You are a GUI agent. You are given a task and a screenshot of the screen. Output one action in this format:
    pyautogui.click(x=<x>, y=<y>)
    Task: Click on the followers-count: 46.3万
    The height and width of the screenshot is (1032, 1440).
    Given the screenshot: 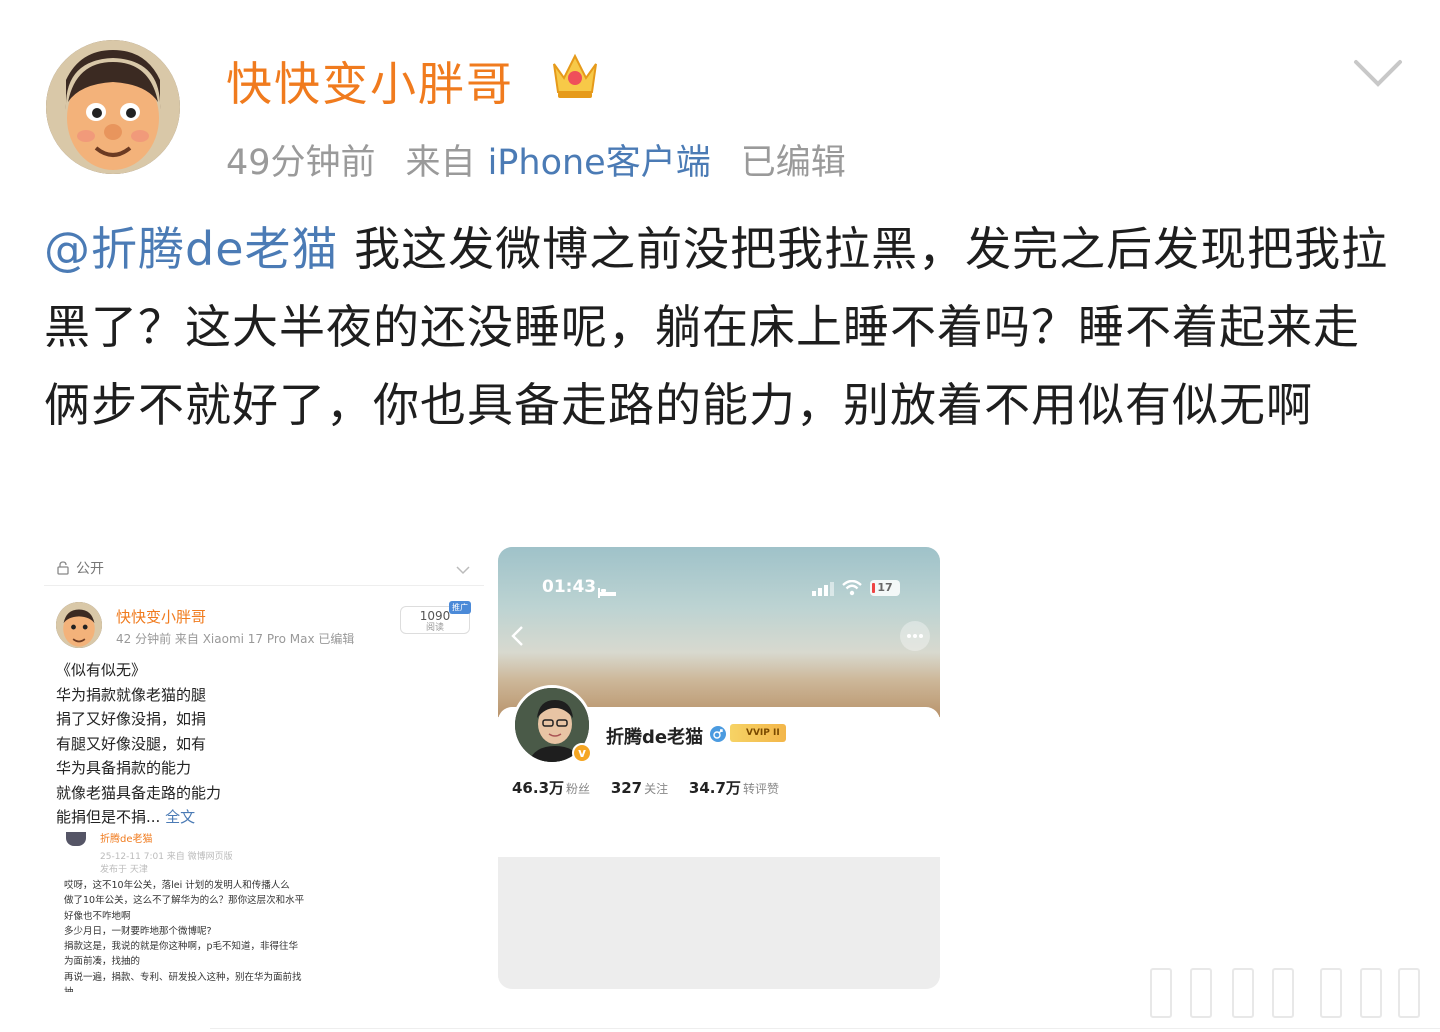 What is the action you would take?
    pyautogui.click(x=538, y=788)
    